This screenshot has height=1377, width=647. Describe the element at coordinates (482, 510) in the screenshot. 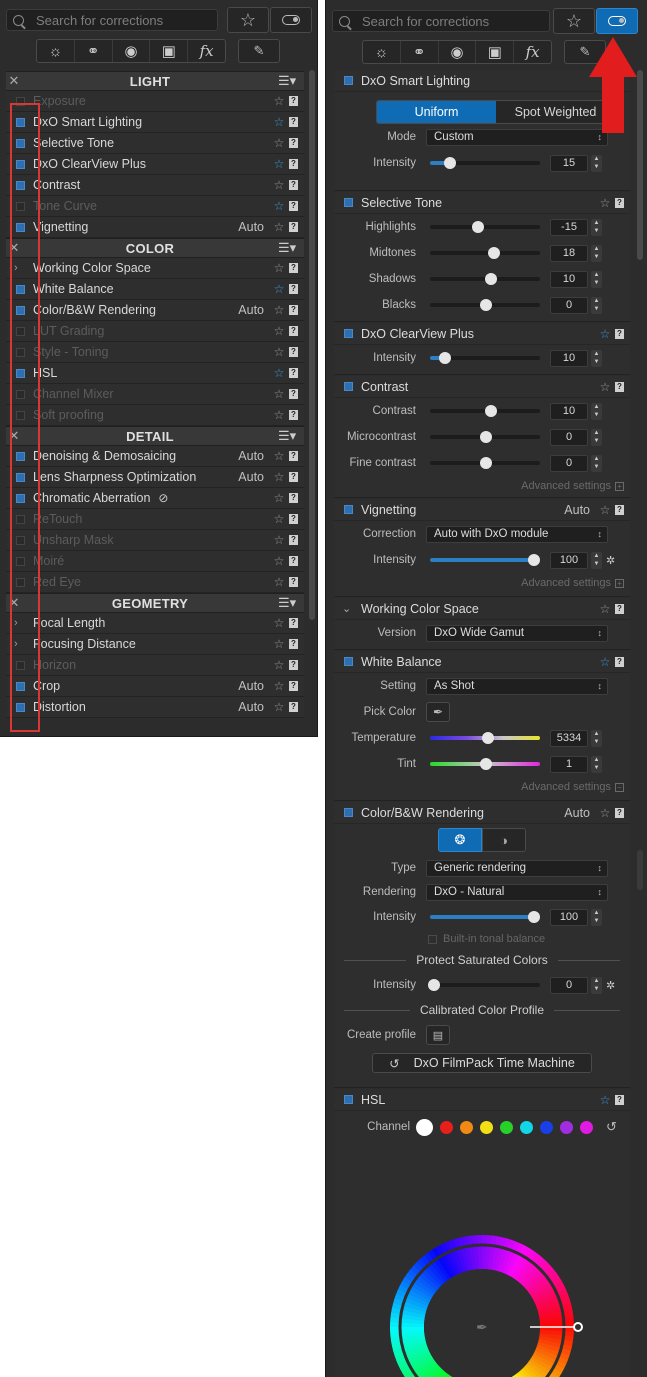

I see `vignetting-header: Vignetting Auto ☆?` at that location.